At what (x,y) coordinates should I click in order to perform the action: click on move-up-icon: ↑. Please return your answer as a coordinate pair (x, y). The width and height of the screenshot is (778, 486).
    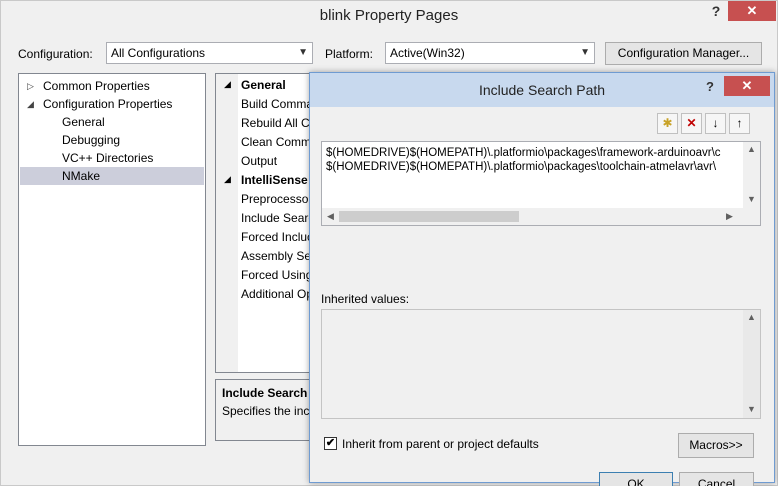
    Looking at the image, I should click on (739, 123).